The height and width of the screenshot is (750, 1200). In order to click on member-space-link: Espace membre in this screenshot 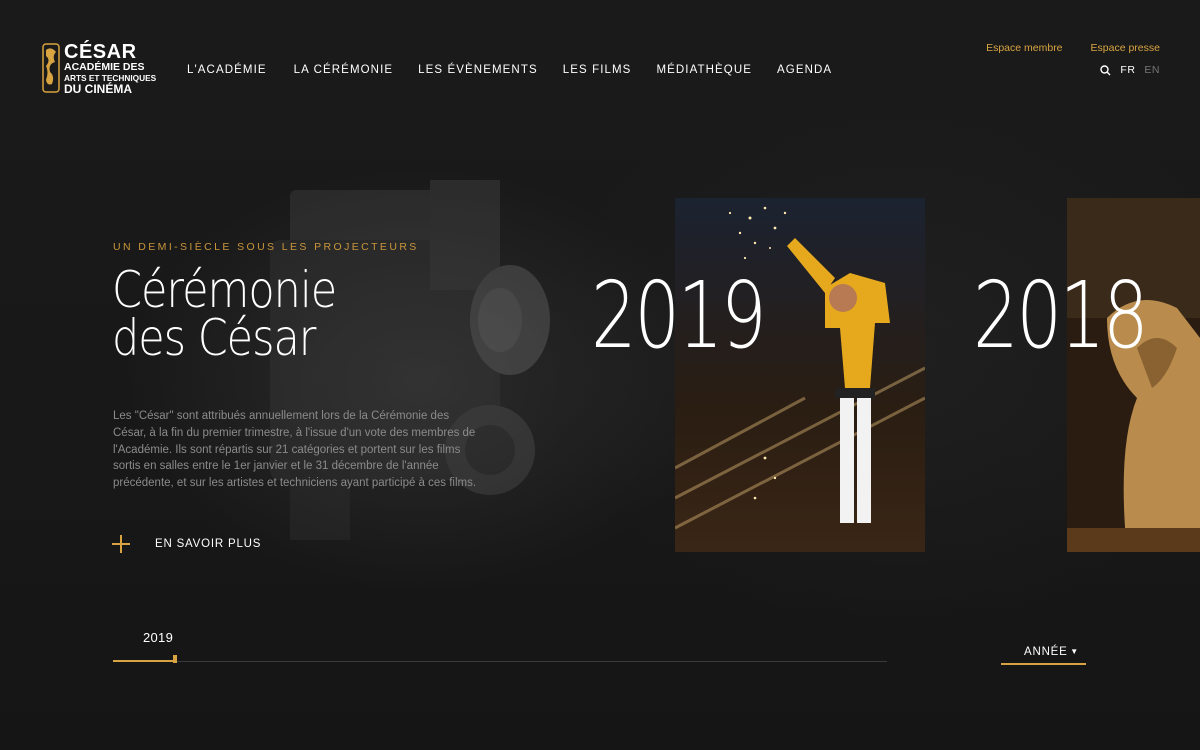, I will do `click(1024, 48)`.